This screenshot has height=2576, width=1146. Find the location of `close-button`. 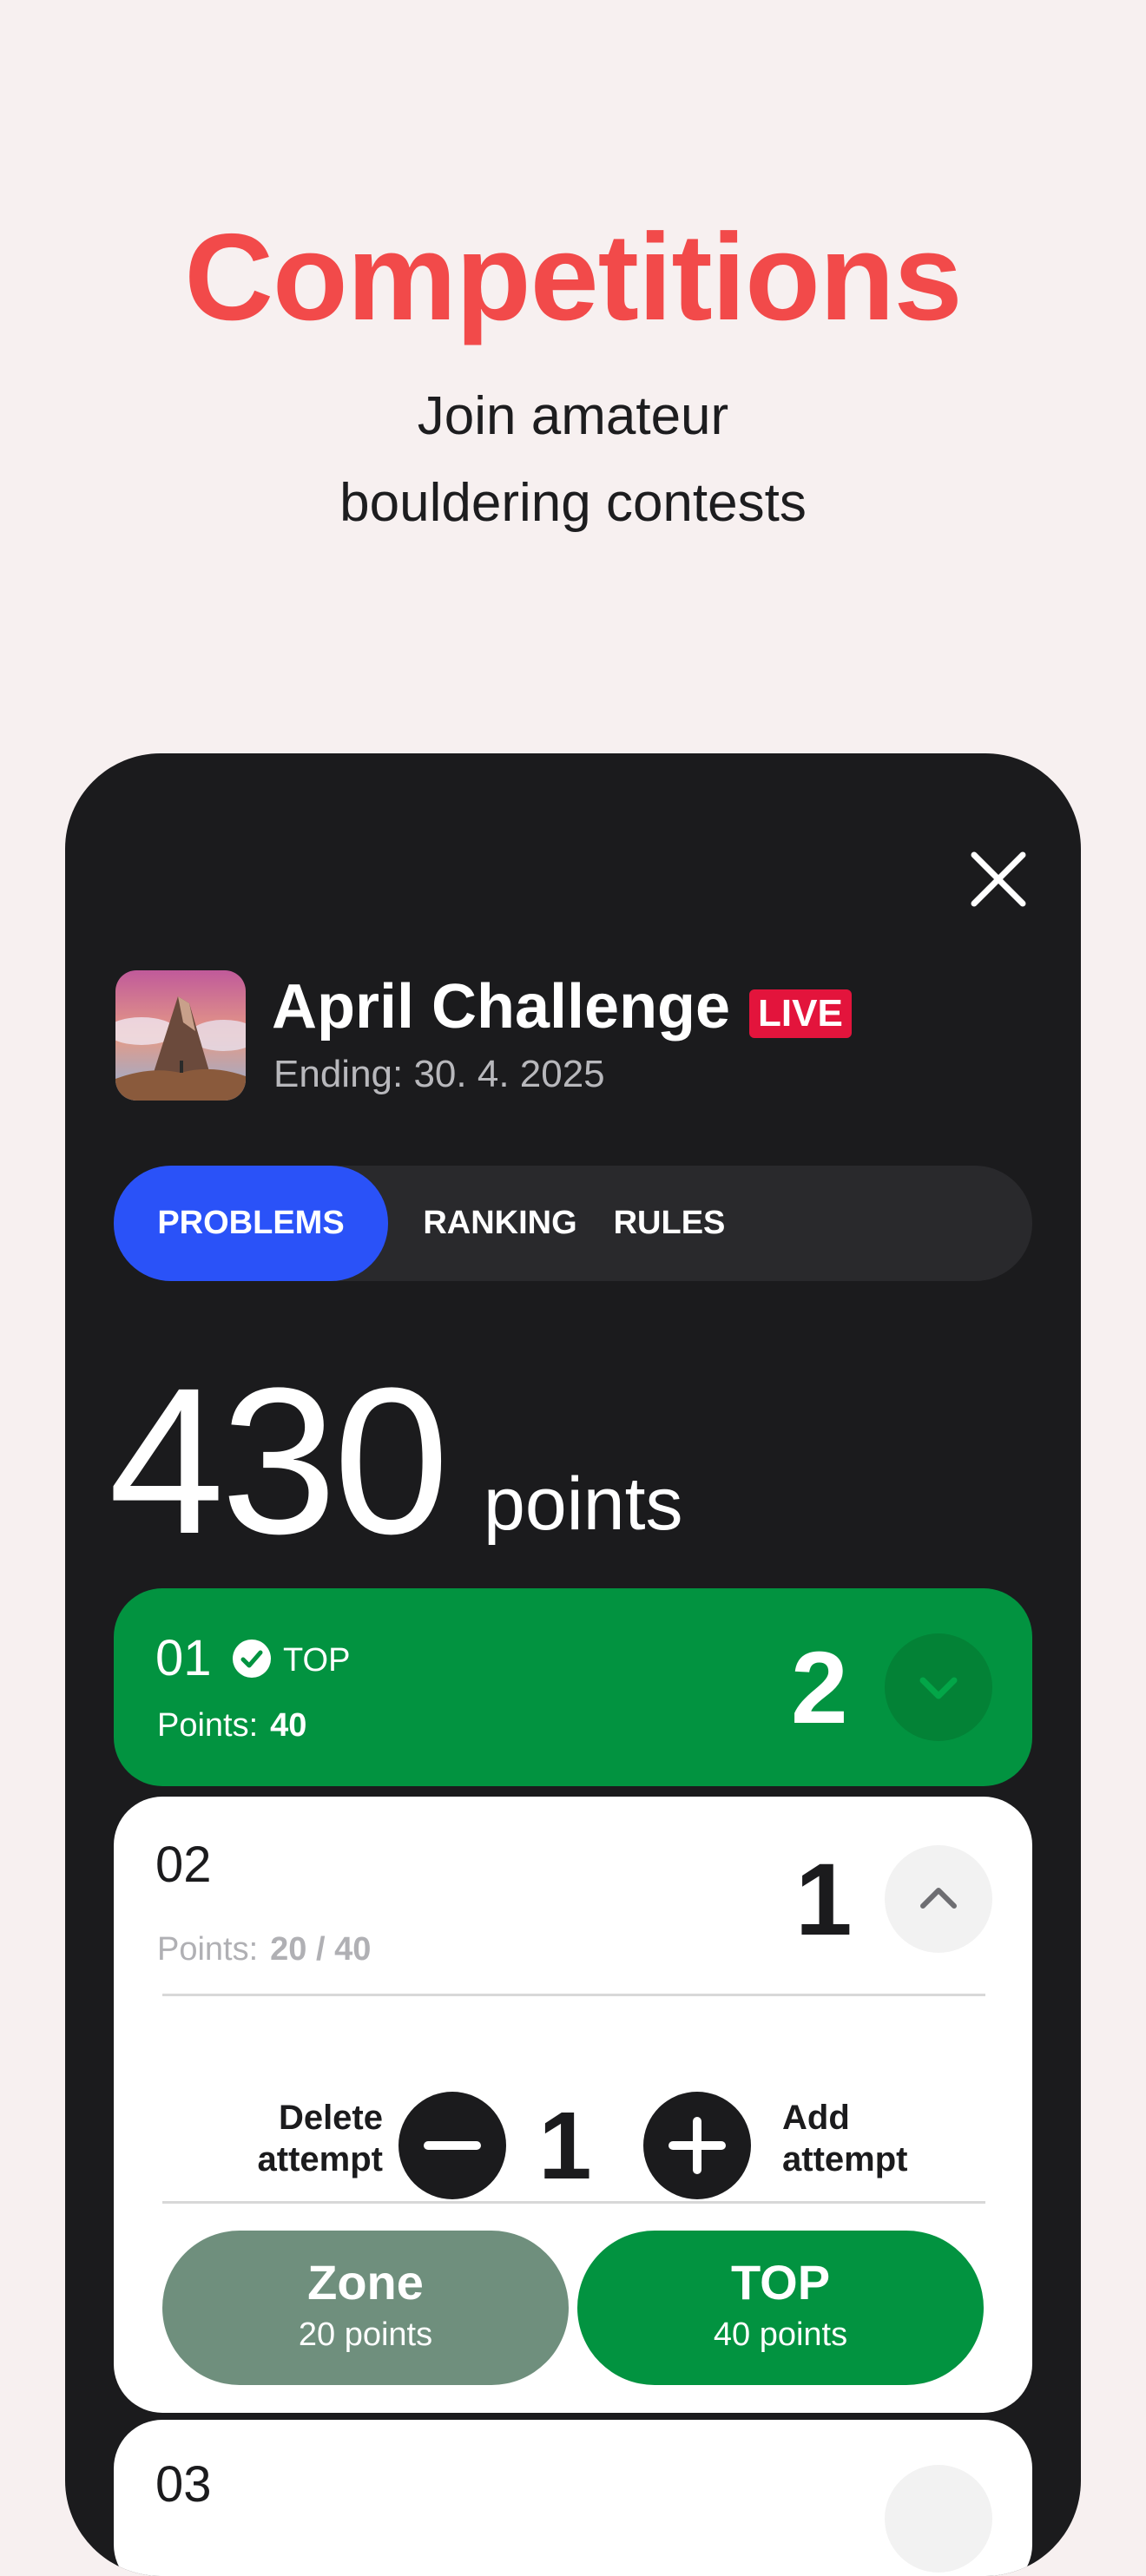

close-button is located at coordinates (999, 879).